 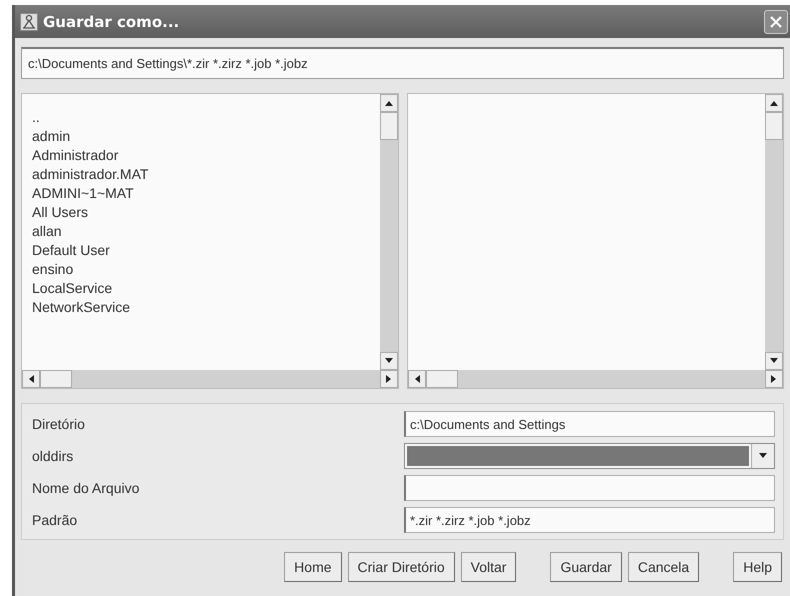 What do you see at coordinates (589, 456) in the screenshot?
I see `dropdown-field` at bounding box center [589, 456].